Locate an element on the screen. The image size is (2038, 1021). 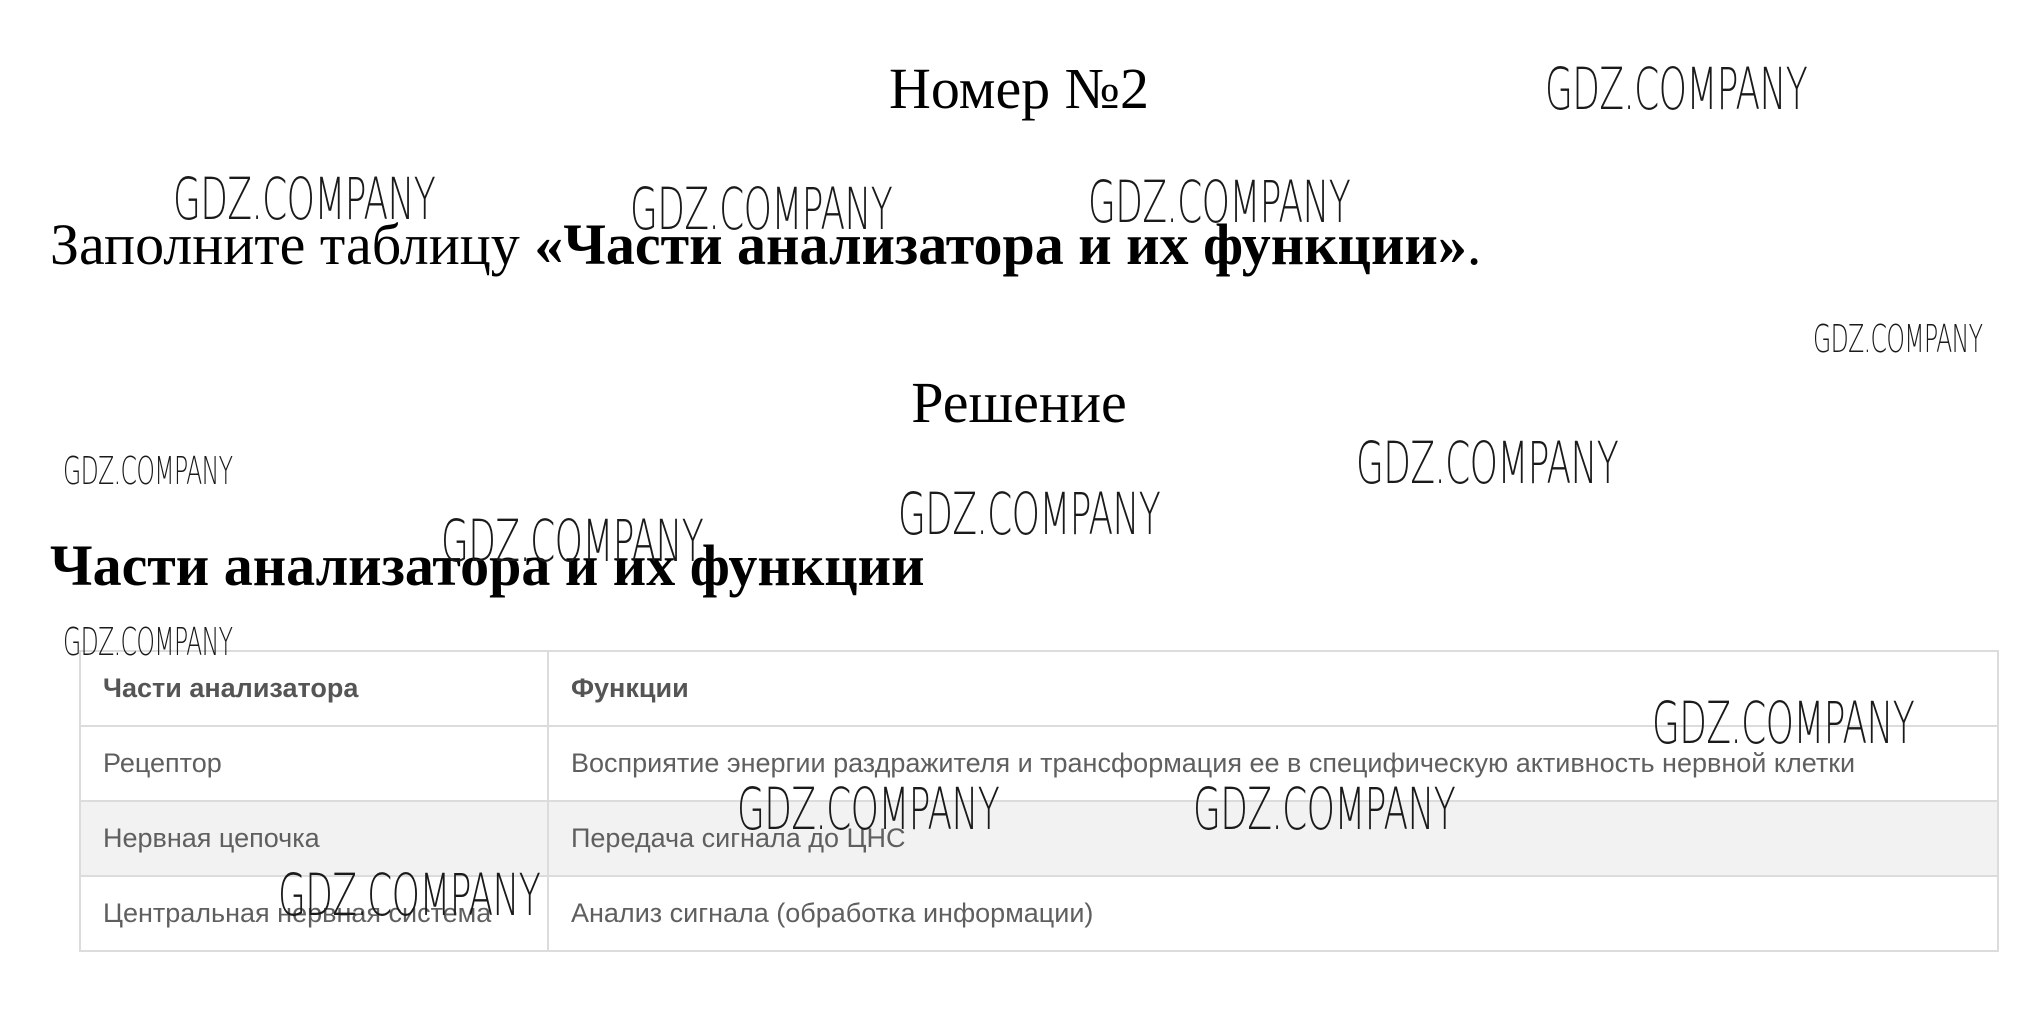
table-cell: Рецептор is located at coordinates (314, 763).